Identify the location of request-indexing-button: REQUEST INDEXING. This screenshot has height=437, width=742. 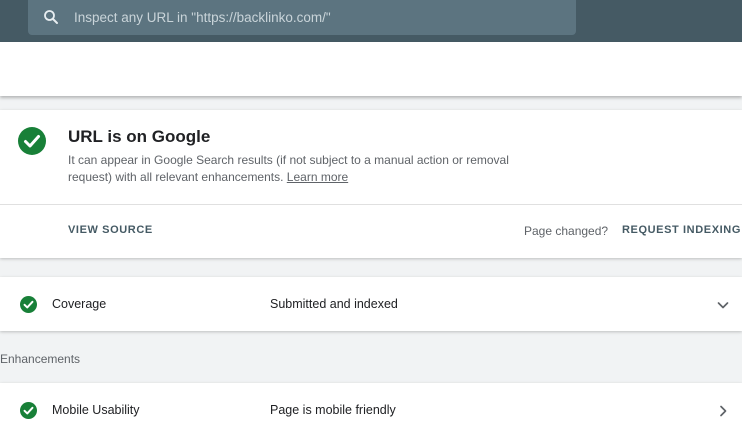
(681, 230).